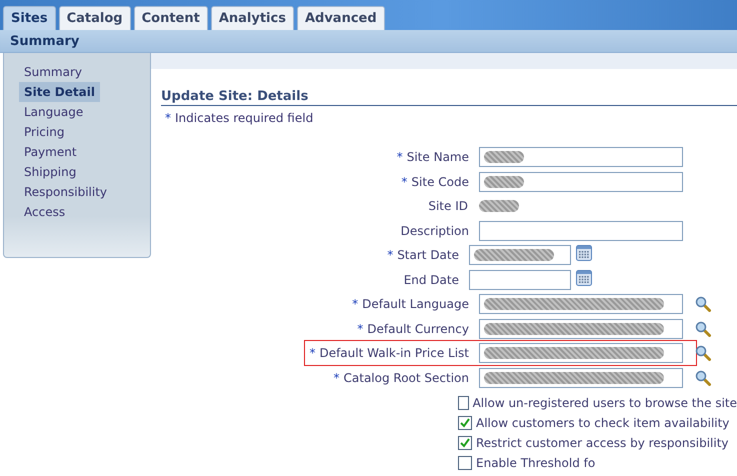 This screenshot has width=737, height=476. I want to click on field-label: End Date, so click(431, 279).